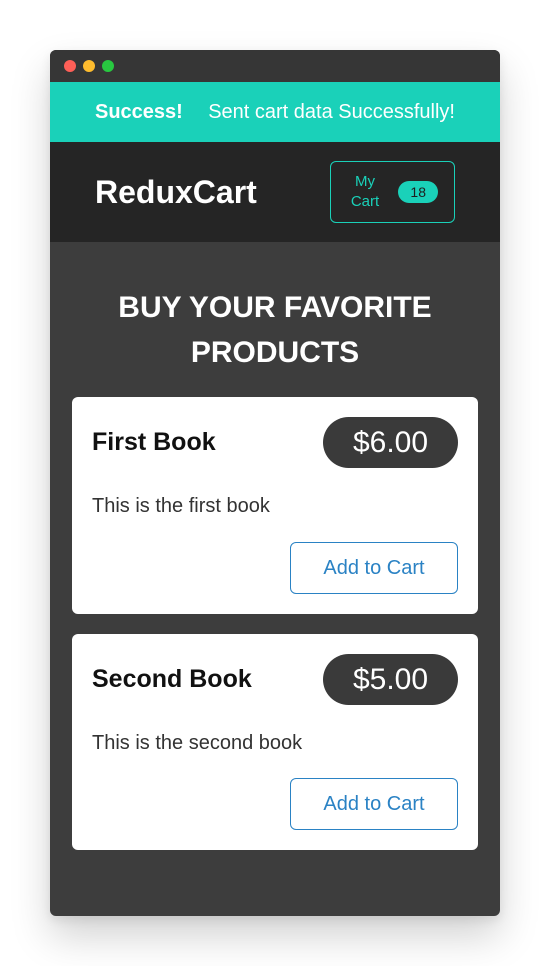 The image size is (550, 966). What do you see at coordinates (139, 111) in the screenshot?
I see `notification-status: Success!` at bounding box center [139, 111].